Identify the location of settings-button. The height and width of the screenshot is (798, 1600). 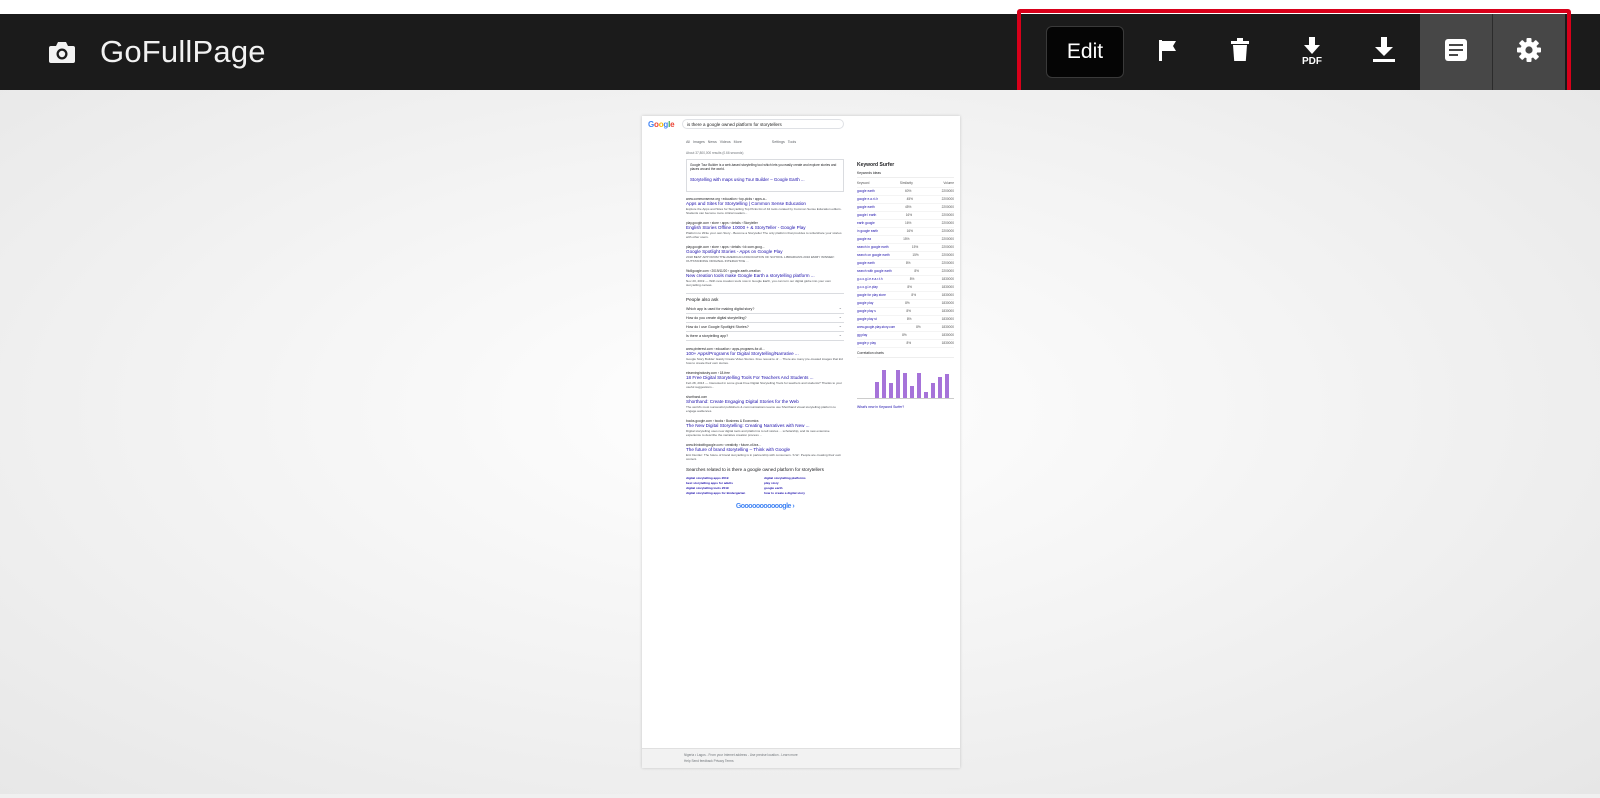
(1529, 52).